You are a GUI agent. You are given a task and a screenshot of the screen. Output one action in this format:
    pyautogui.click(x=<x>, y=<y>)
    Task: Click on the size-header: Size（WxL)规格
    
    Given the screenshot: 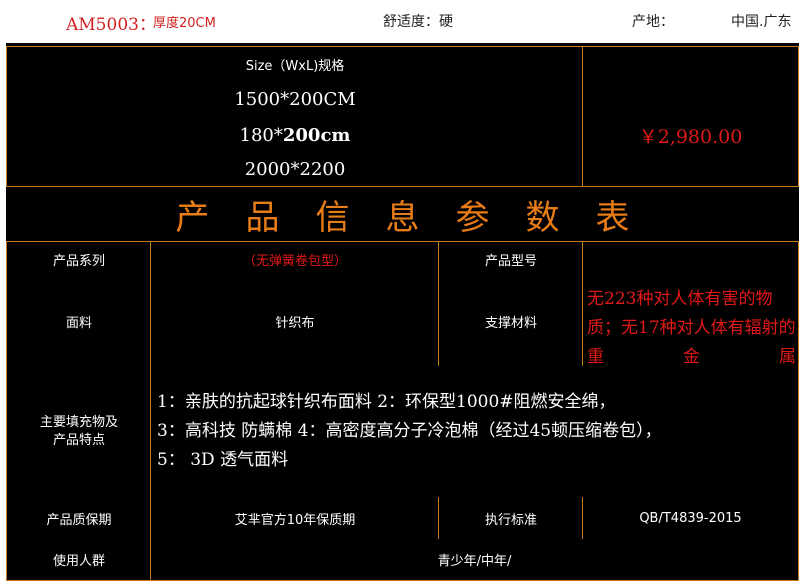 What is the action you would take?
    pyautogui.click(x=294, y=64)
    